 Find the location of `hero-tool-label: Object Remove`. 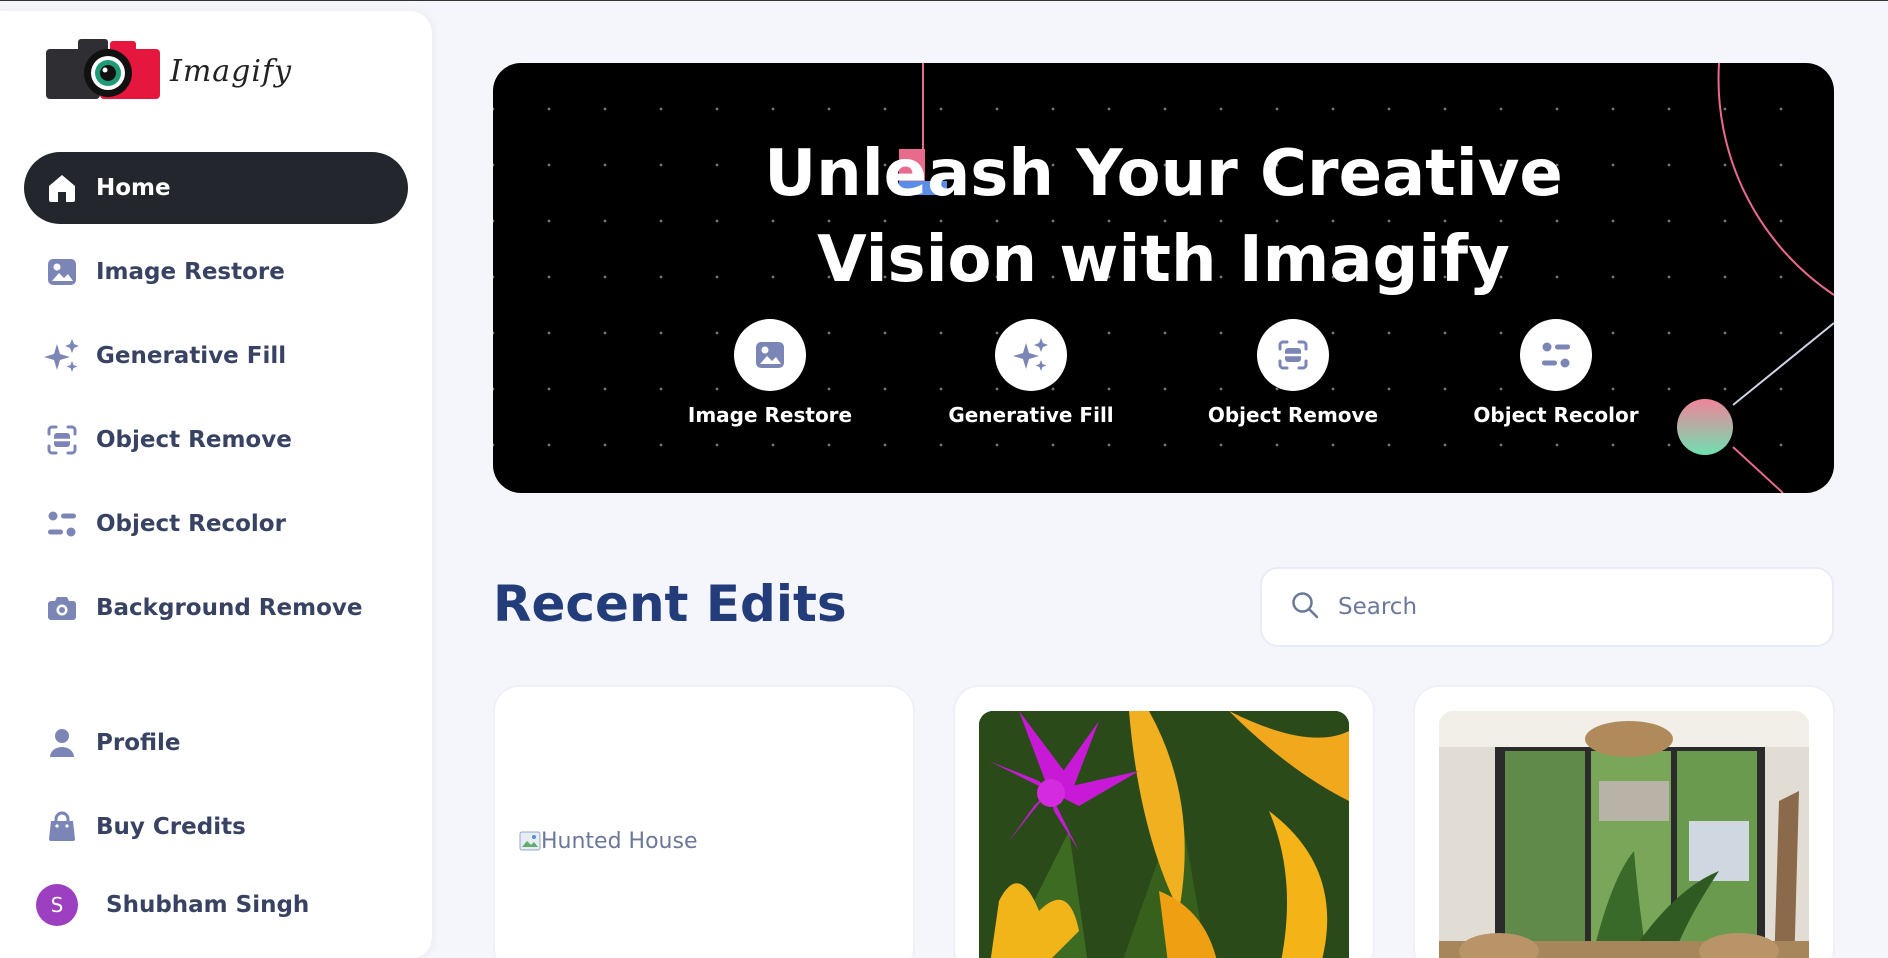

hero-tool-label: Object Remove is located at coordinates (1293, 415).